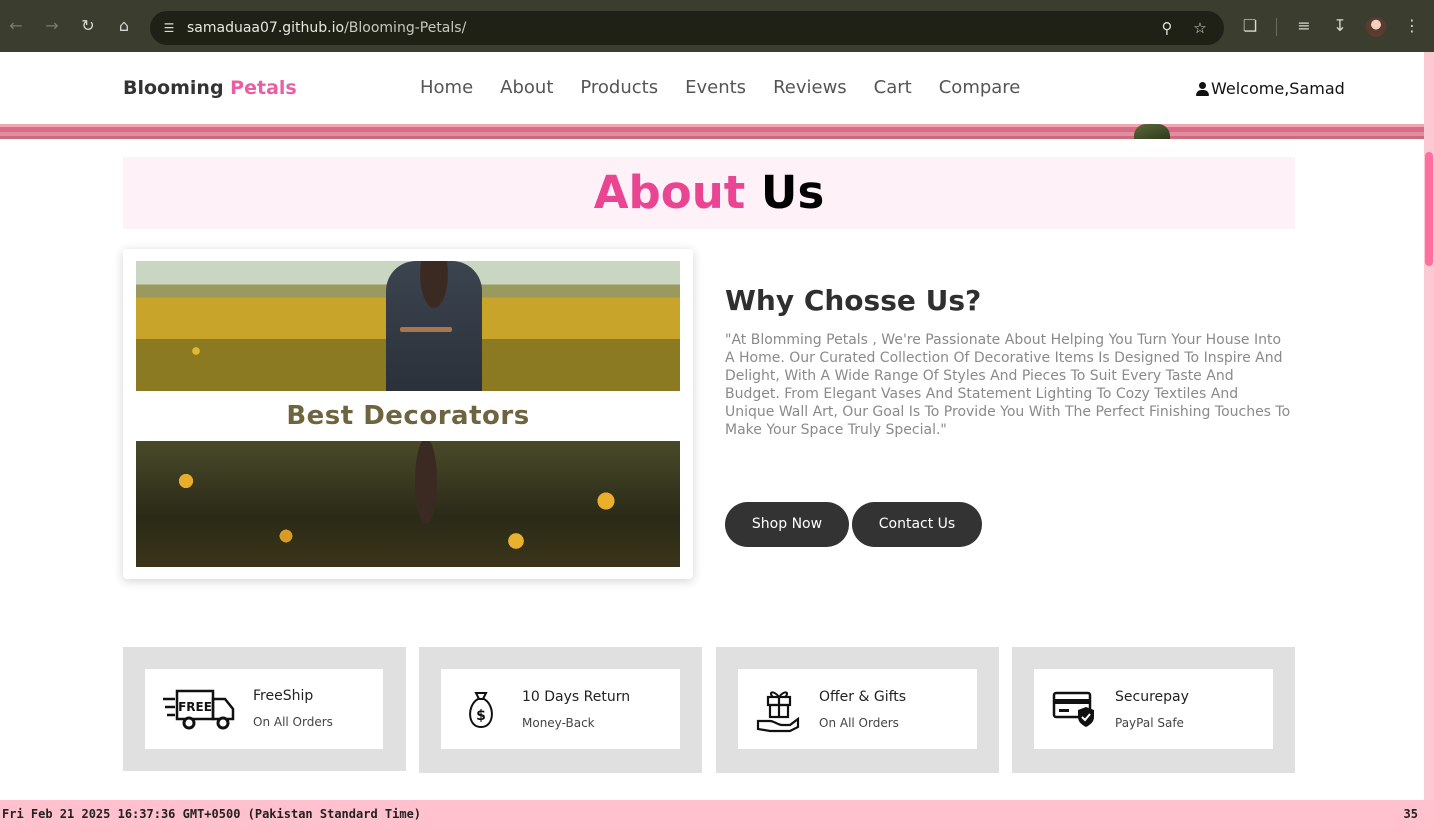  Describe the element at coordinates (619, 87) in the screenshot. I see `nav-products: Products` at that location.